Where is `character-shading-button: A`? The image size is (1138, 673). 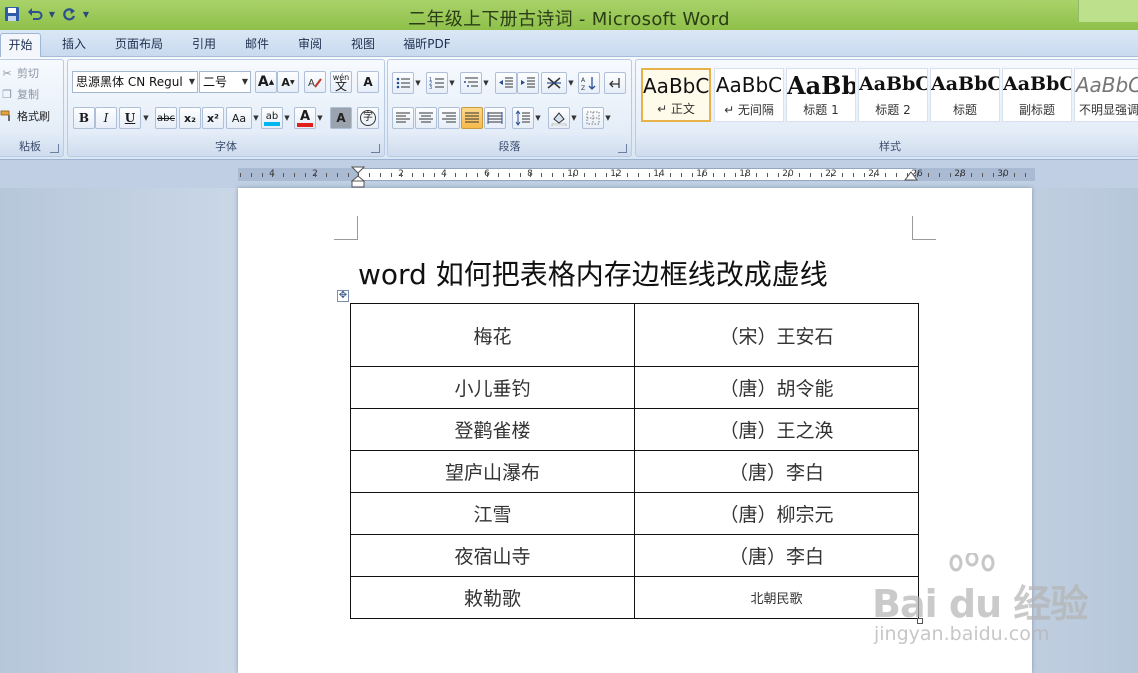 character-shading-button: A is located at coordinates (341, 118).